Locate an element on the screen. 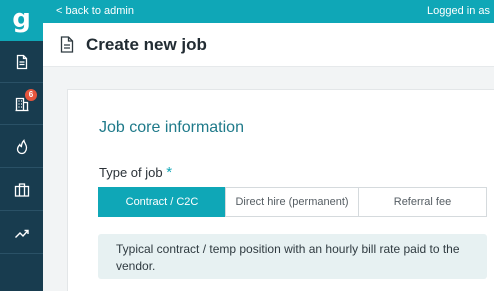  sidebar-item-jobs is located at coordinates (21, 190).